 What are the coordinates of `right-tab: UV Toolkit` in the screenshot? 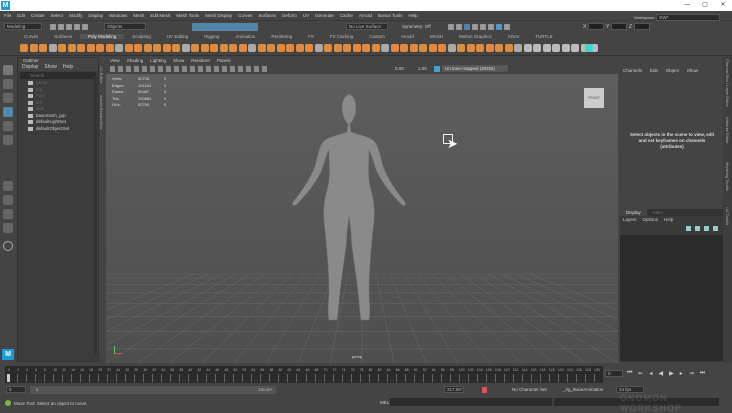 It's located at (727, 216).